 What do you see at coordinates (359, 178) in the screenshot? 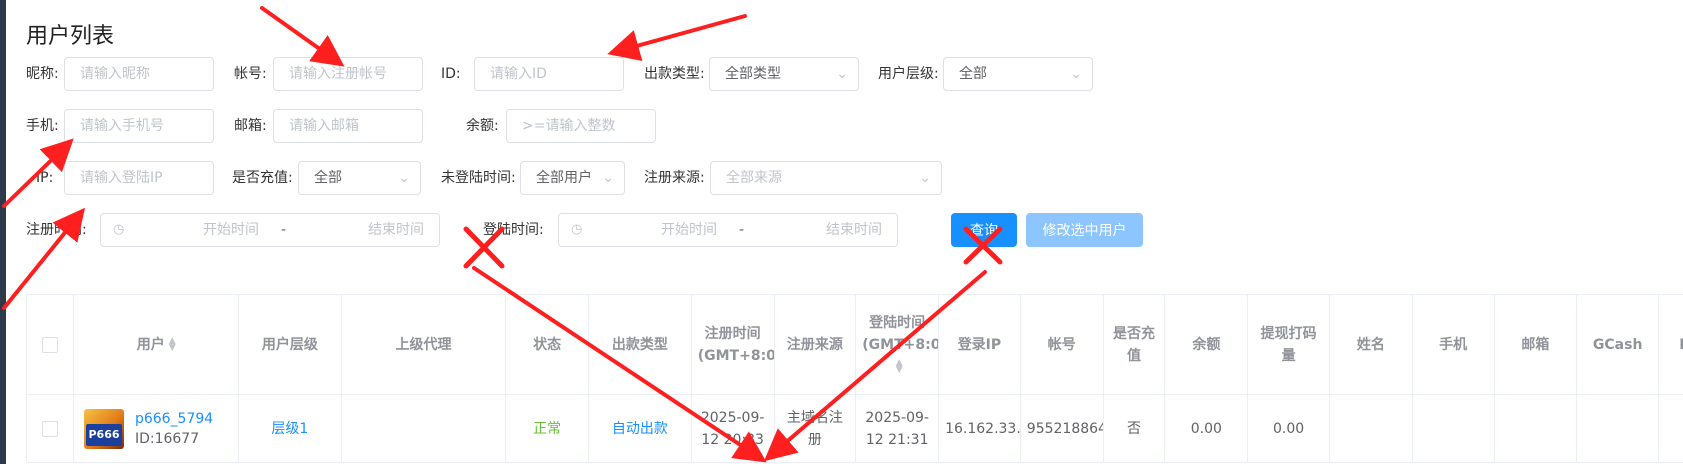
I see `recharged-select: 全部 ⌄` at bounding box center [359, 178].